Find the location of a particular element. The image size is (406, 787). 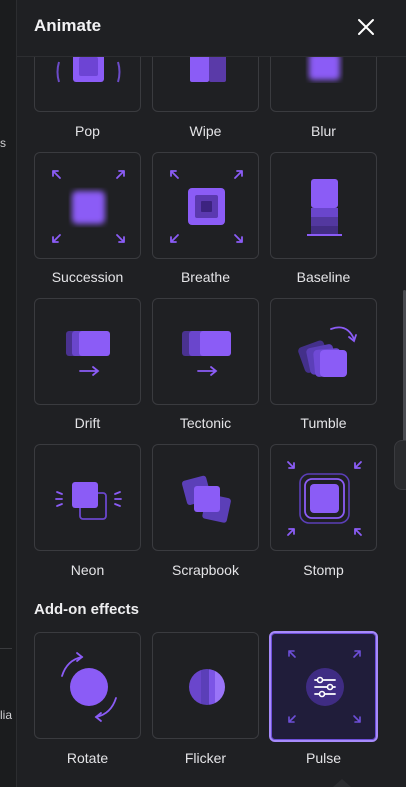

effect-label: Neon is located at coordinates (87, 570).